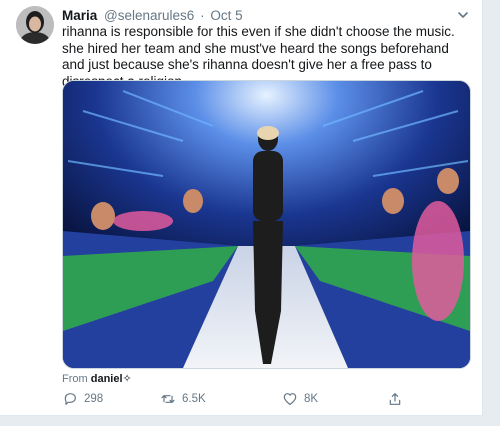  Describe the element at coordinates (168, 399) in the screenshot. I see `retweet-icon` at that location.